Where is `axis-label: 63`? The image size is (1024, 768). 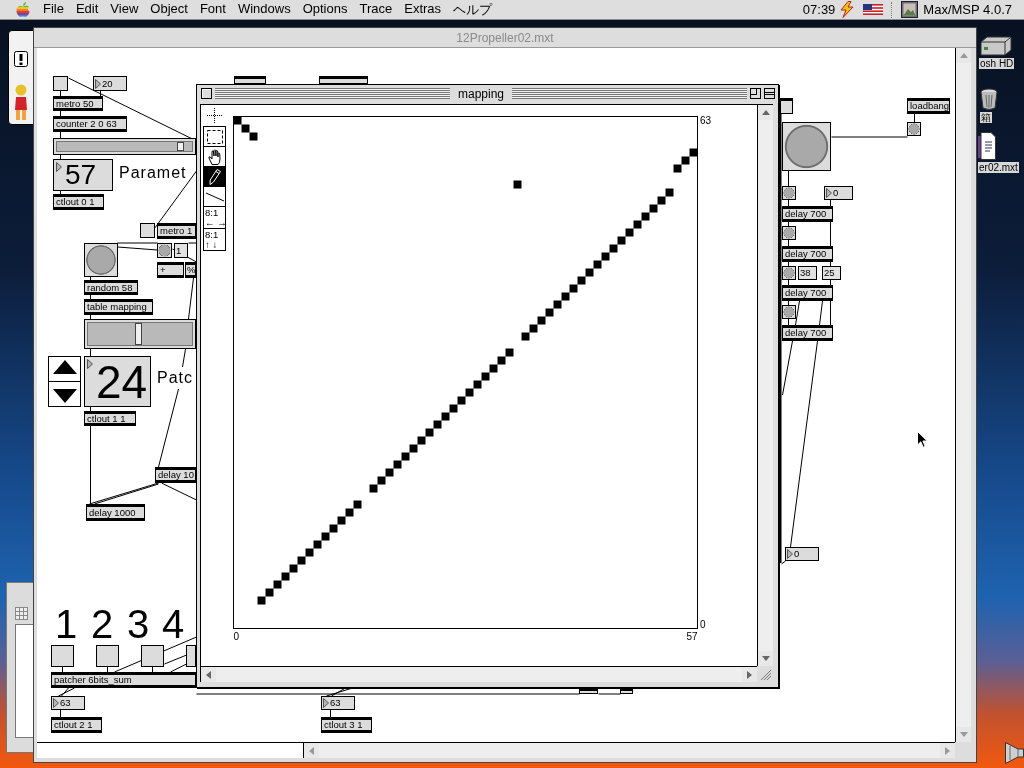
axis-label: 63 is located at coordinates (706, 121).